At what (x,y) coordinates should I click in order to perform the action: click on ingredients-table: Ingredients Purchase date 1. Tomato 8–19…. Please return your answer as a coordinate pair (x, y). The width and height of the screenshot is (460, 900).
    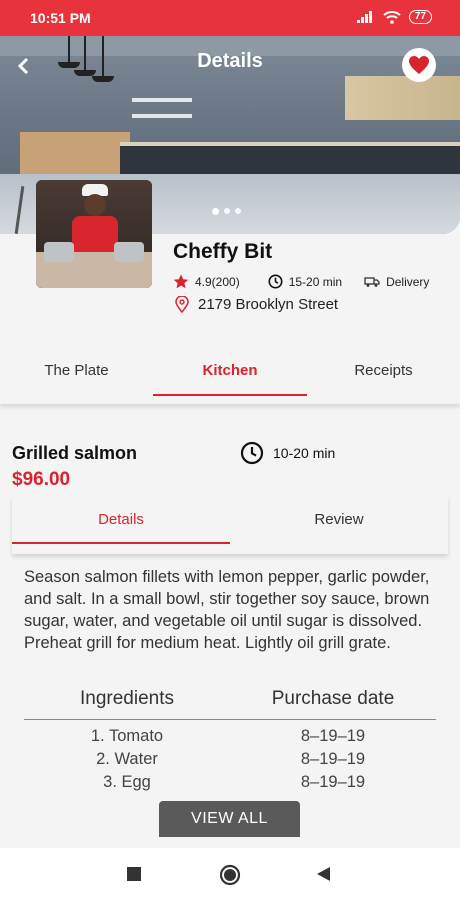
    Looking at the image, I should click on (230, 741).